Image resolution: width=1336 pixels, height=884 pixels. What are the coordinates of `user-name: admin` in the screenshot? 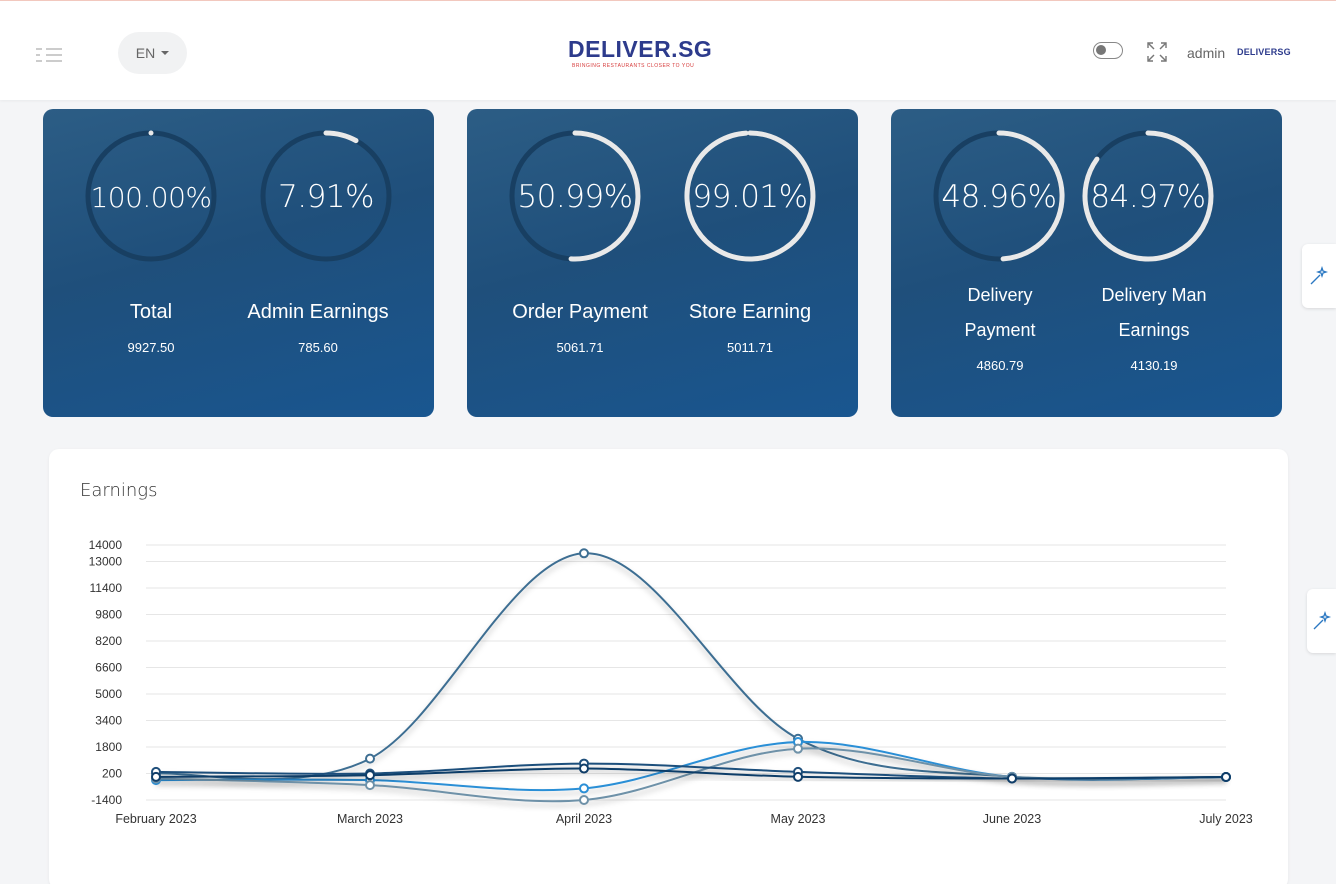 It's located at (1206, 53).